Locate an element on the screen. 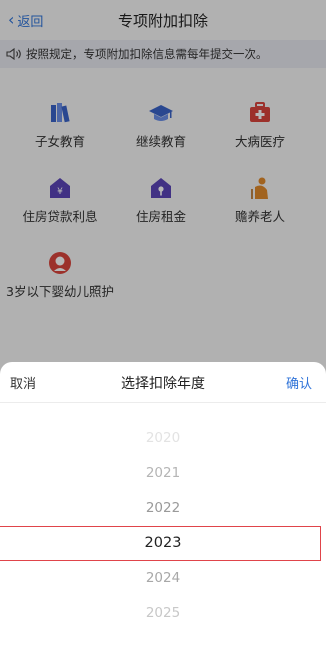 The height and width of the screenshot is (655, 326). year-option: 2022 is located at coordinates (163, 508).